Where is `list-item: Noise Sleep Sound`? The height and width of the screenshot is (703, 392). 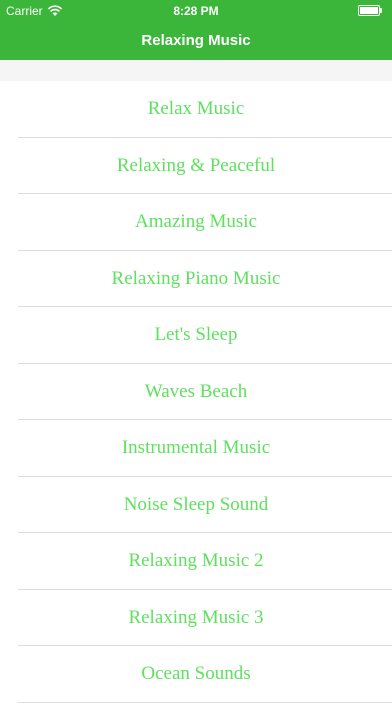 list-item: Noise Sleep Sound is located at coordinates (196, 505).